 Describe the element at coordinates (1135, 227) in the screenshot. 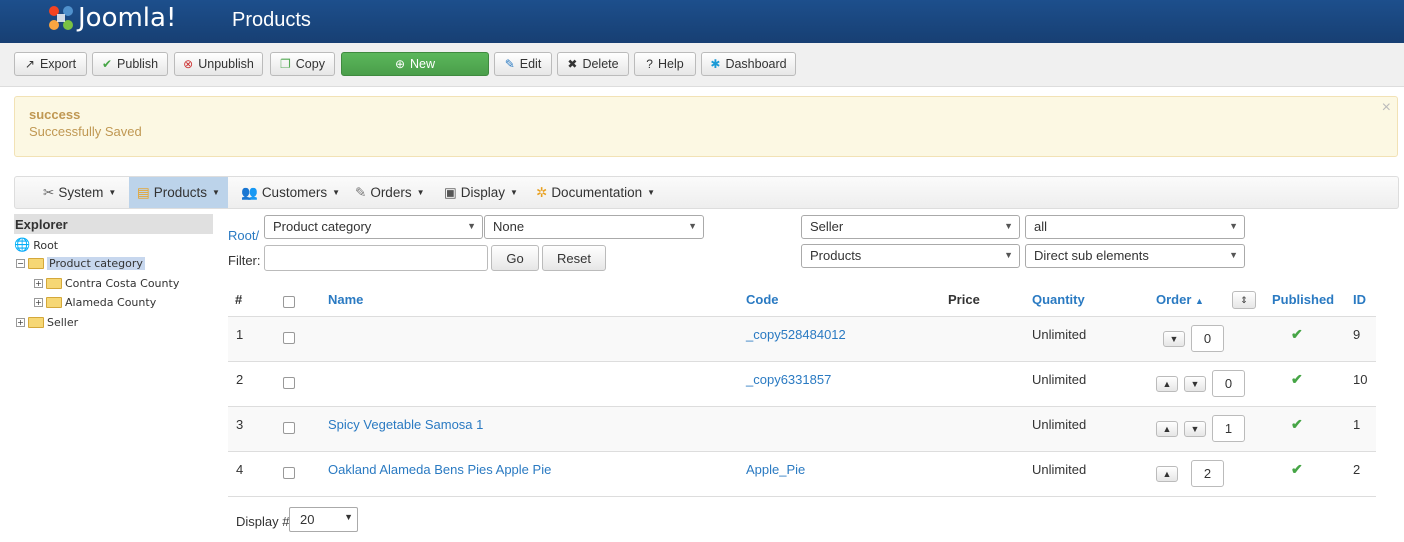

I see `all-select: all ▼` at that location.